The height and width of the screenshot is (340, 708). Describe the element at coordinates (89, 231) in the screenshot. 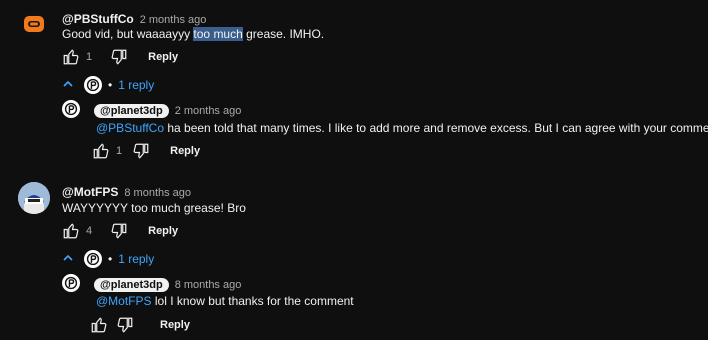

I see `like-count: 4` at that location.